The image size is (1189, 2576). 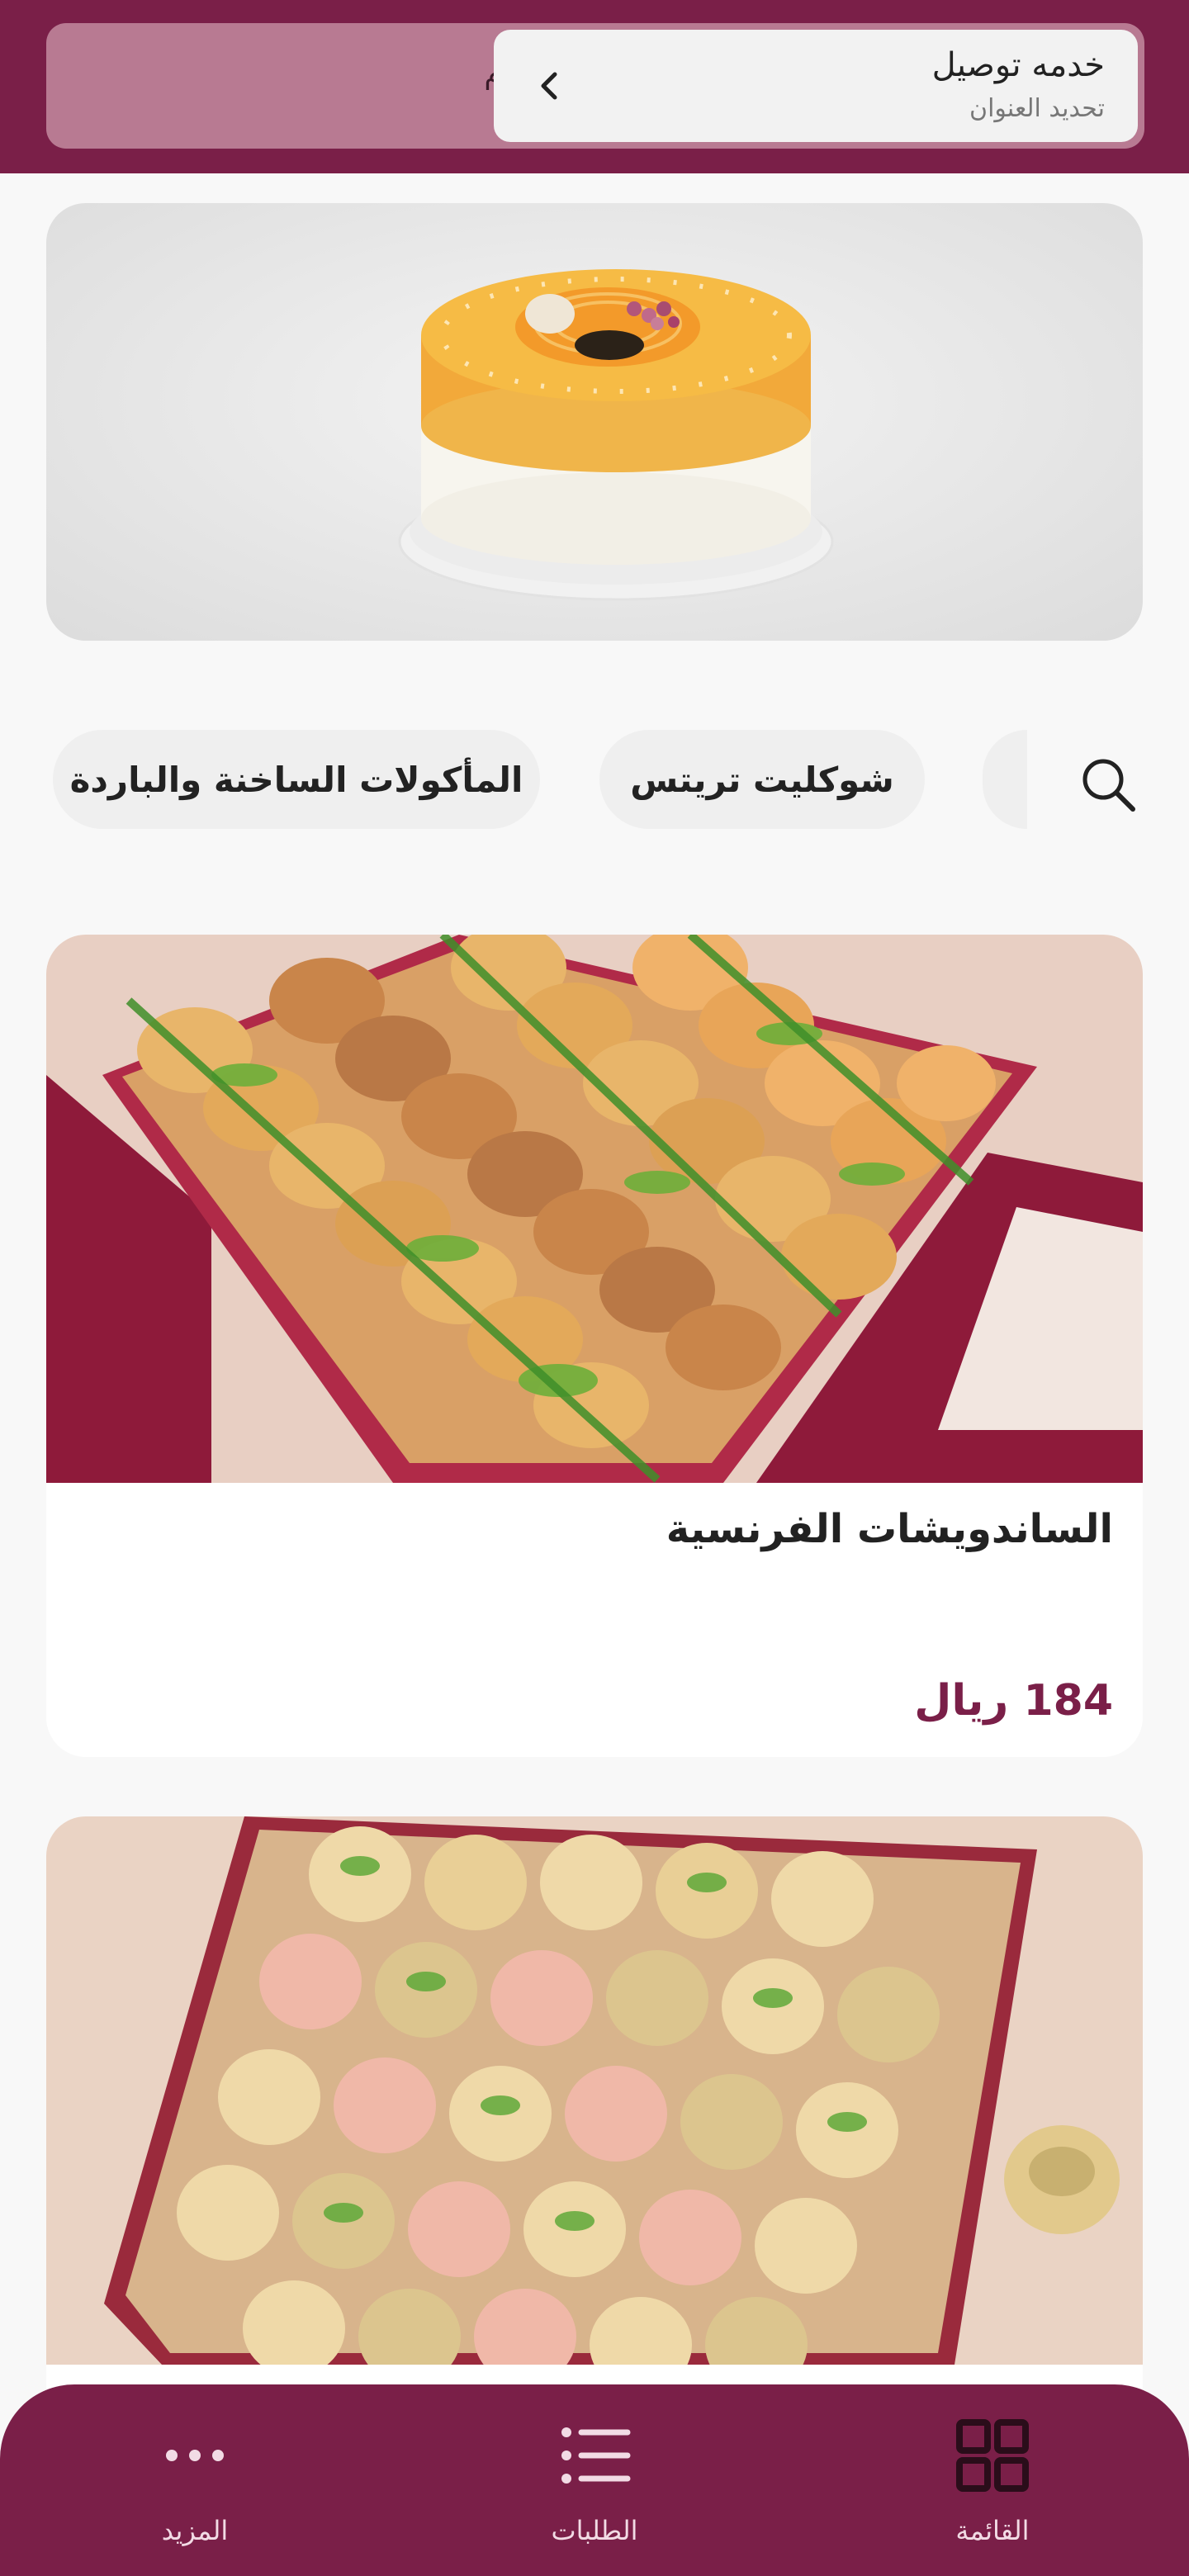 I want to click on category-chip-chocolate-treats: شوكليت تريتس, so click(x=762, y=779).